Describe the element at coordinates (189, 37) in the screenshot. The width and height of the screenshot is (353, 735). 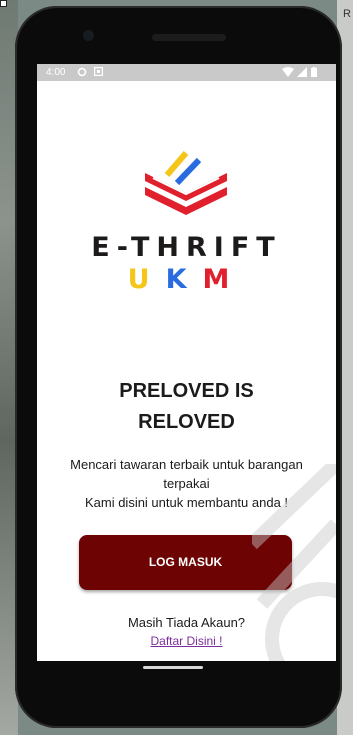
I see `earpiece-speaker` at that location.